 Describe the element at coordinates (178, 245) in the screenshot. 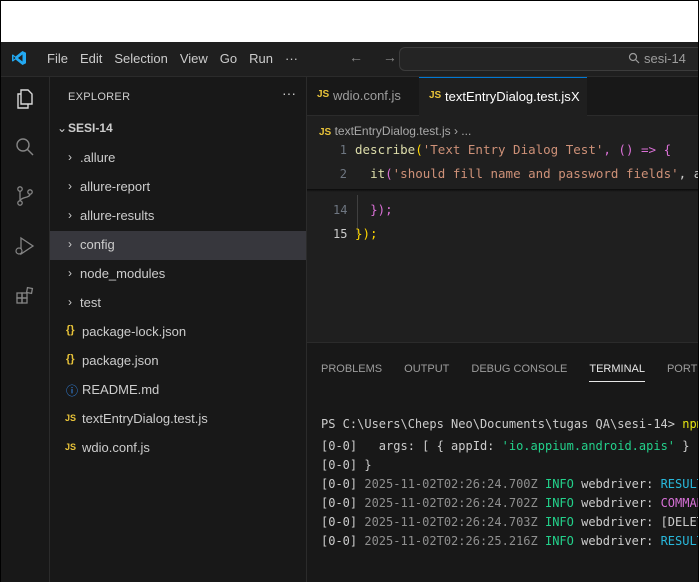

I see `tree-folder-config: › config` at that location.